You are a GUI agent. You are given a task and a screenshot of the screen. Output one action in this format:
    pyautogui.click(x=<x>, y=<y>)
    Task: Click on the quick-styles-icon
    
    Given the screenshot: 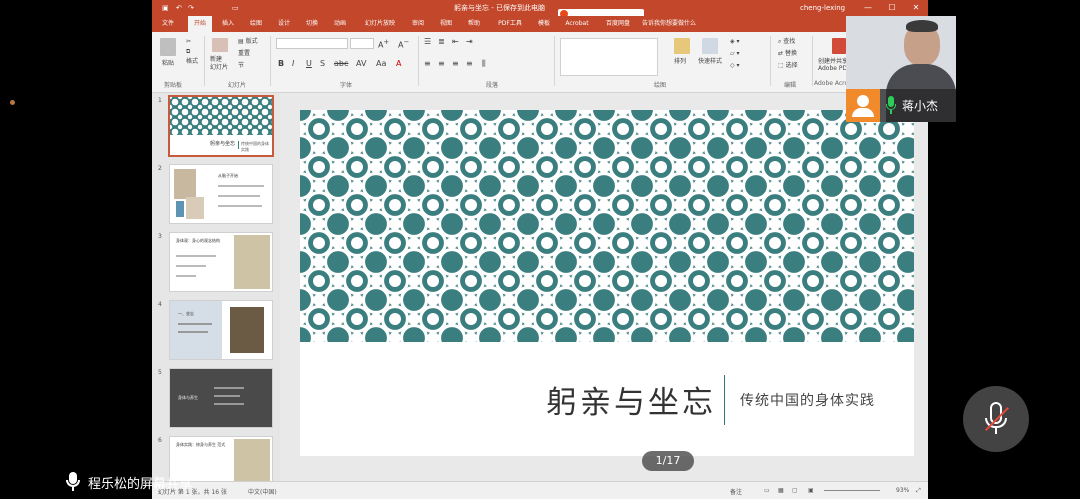 What is the action you would take?
    pyautogui.click(x=710, y=46)
    